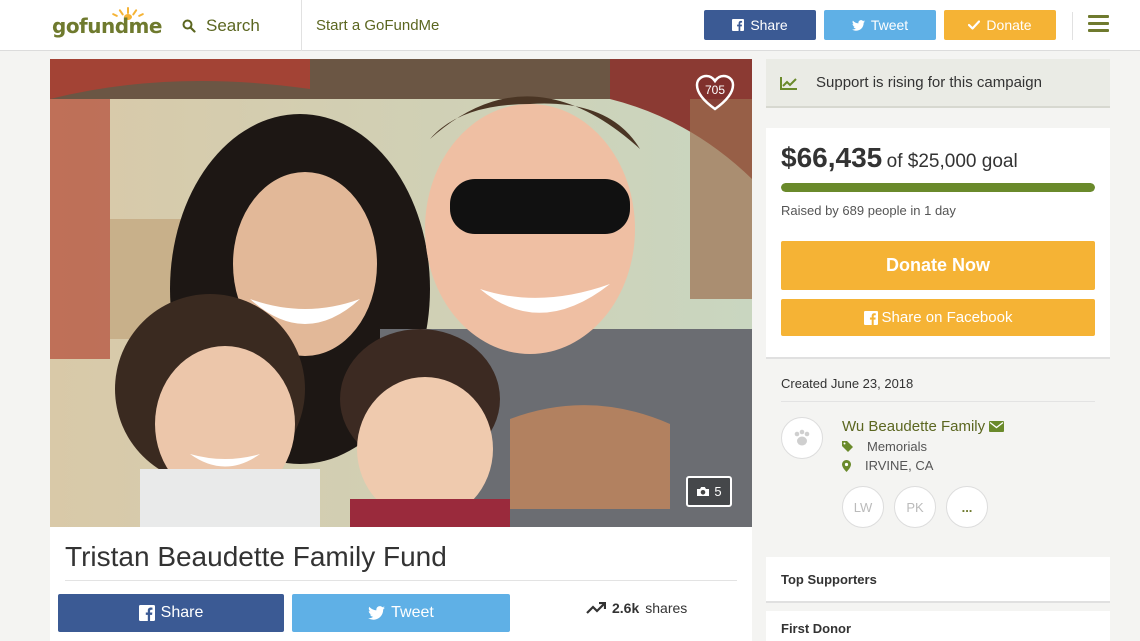 This screenshot has height=641, width=1140. I want to click on donor-avatar: LW, so click(863, 507).